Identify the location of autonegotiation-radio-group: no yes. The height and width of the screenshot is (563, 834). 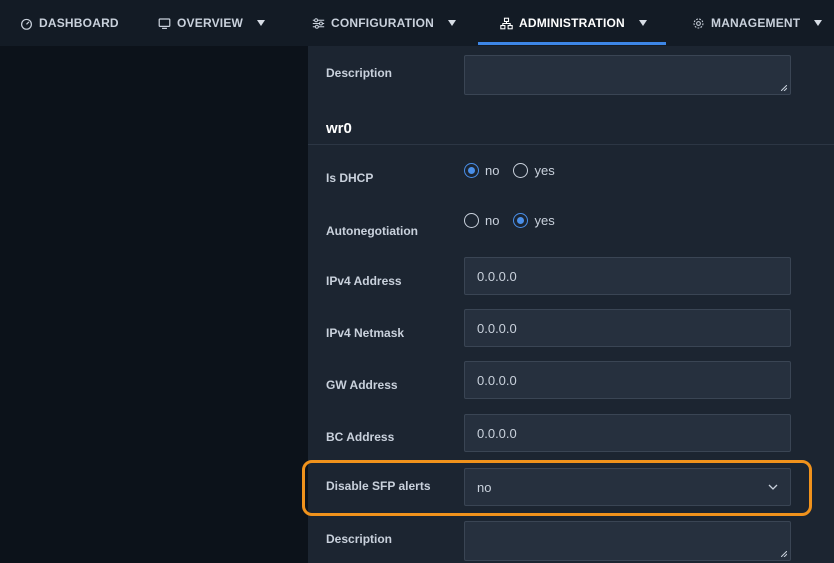
(513, 220).